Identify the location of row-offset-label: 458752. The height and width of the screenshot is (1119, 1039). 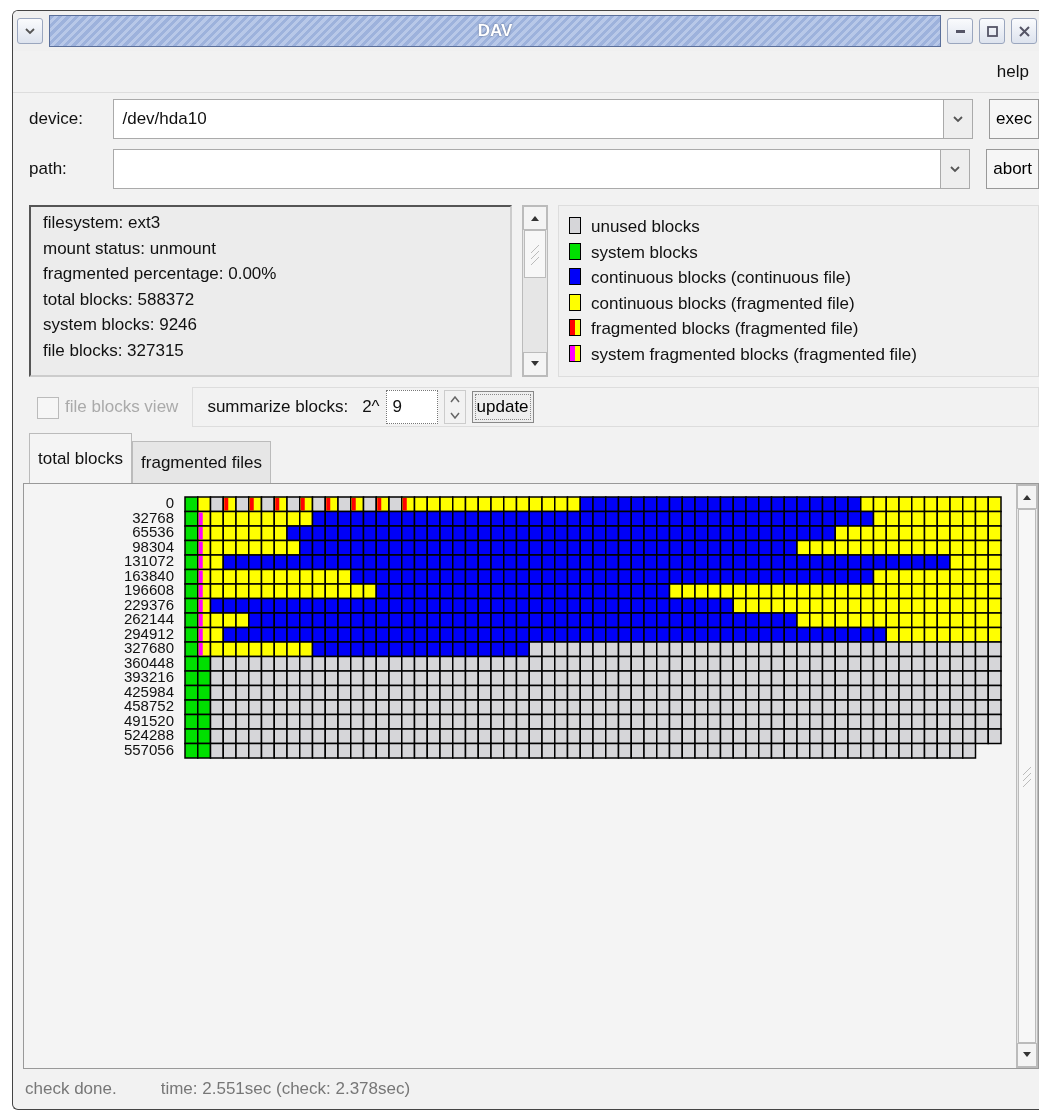
(148, 706).